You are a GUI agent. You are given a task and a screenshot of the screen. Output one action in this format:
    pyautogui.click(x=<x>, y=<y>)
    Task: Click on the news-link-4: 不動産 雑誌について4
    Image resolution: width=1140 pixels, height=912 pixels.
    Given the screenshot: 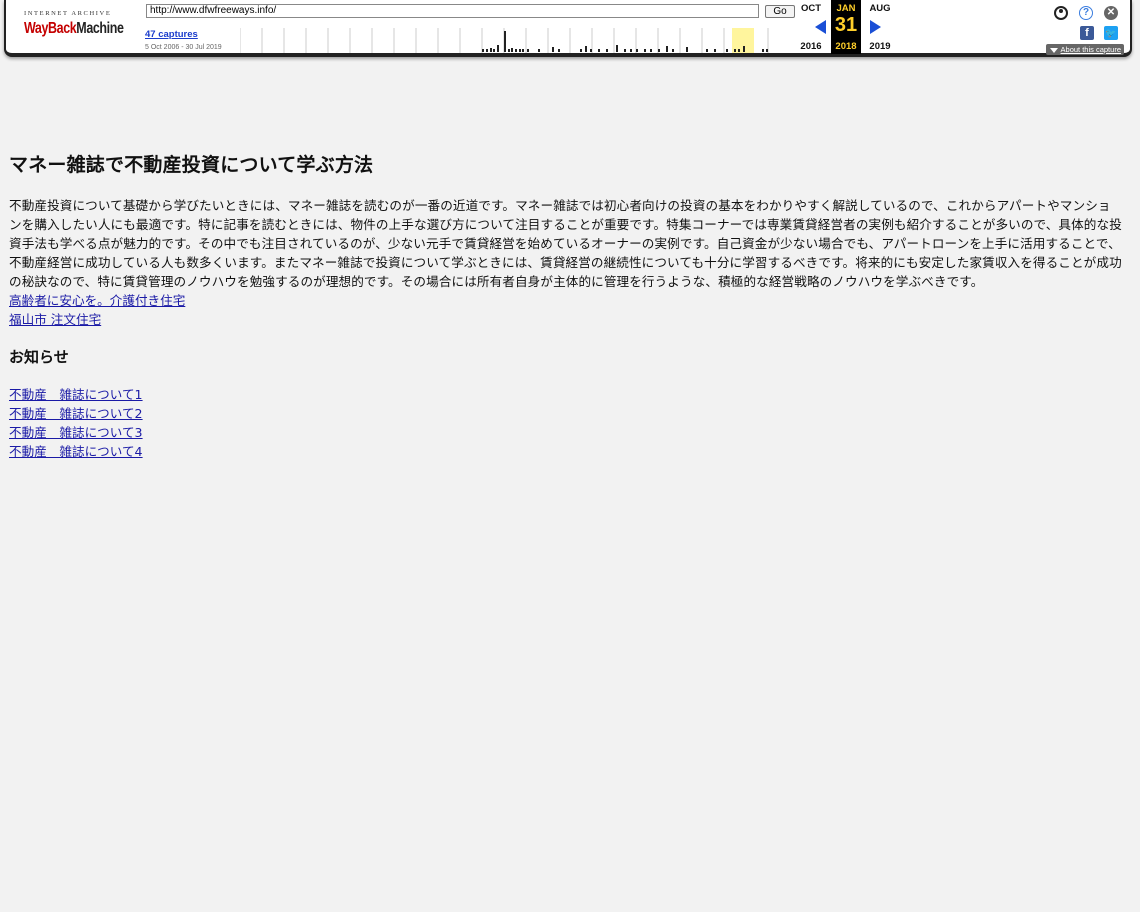 What is the action you would take?
    pyautogui.click(x=566, y=451)
    